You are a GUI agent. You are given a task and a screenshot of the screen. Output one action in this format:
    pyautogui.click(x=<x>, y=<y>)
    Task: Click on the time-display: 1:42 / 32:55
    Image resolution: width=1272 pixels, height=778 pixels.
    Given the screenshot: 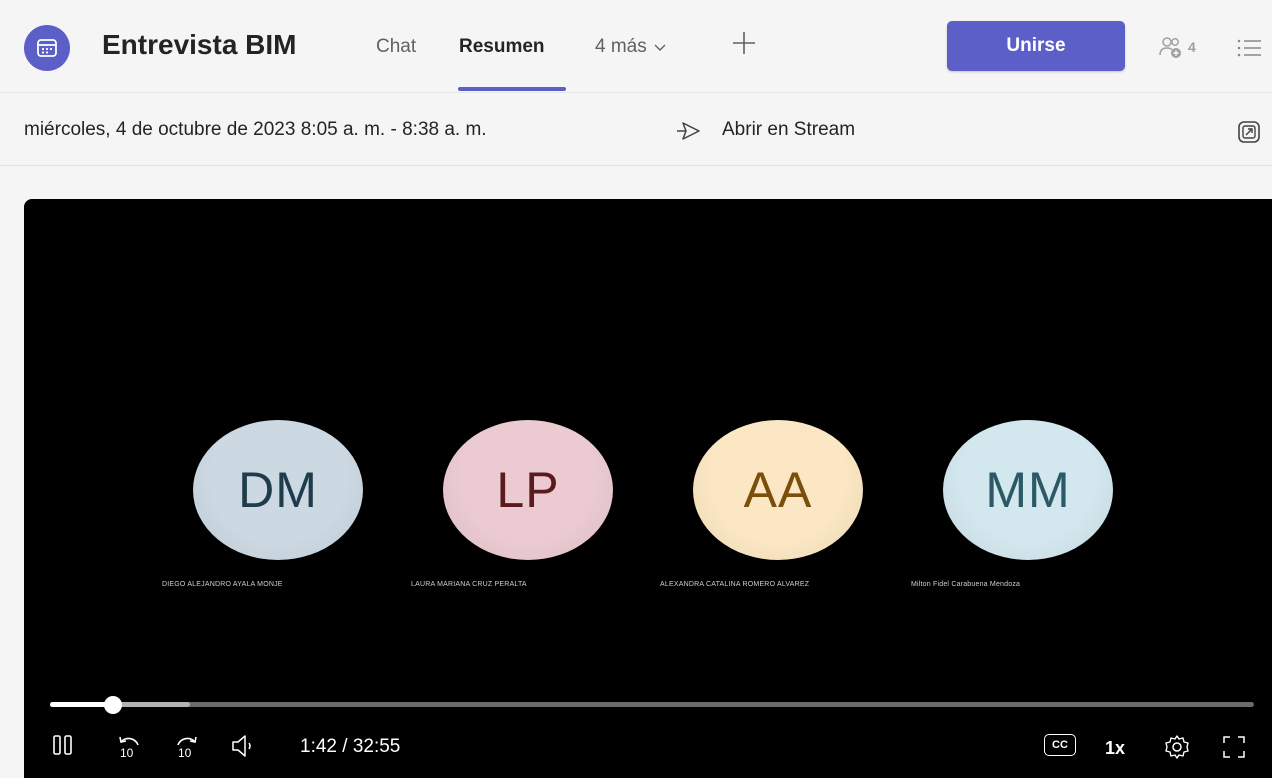 What is the action you would take?
    pyautogui.click(x=350, y=746)
    